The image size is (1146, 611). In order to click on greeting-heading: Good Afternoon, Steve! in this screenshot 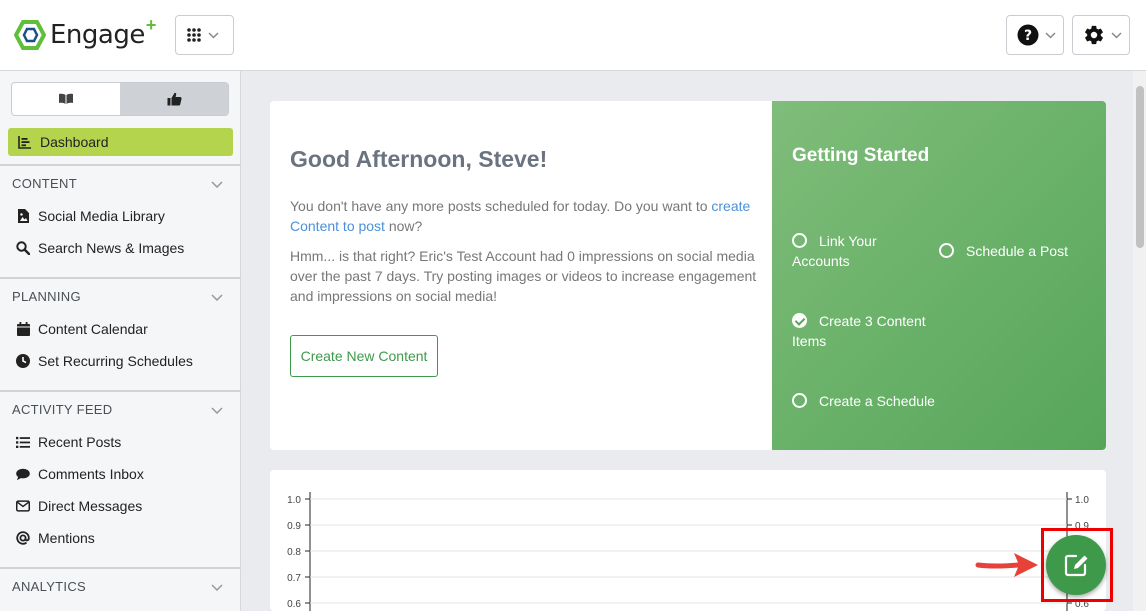, I will do `click(419, 159)`.